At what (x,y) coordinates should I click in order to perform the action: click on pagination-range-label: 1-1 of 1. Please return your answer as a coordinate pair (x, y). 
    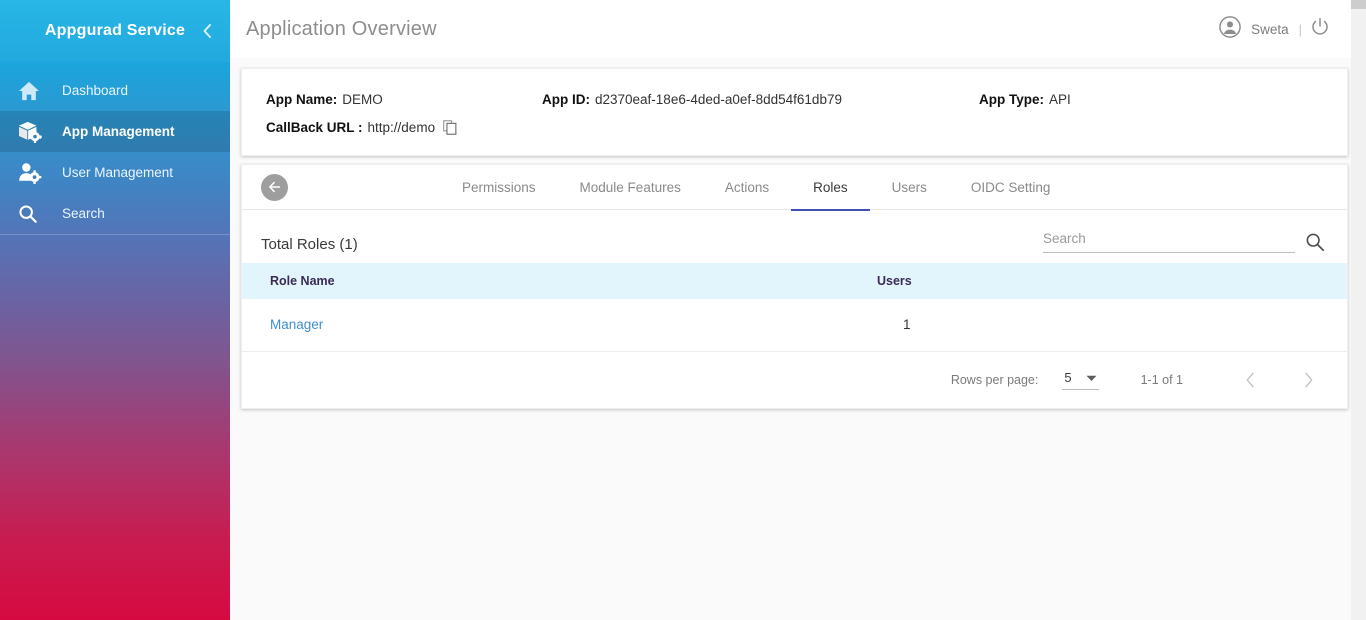
    Looking at the image, I should click on (1161, 379).